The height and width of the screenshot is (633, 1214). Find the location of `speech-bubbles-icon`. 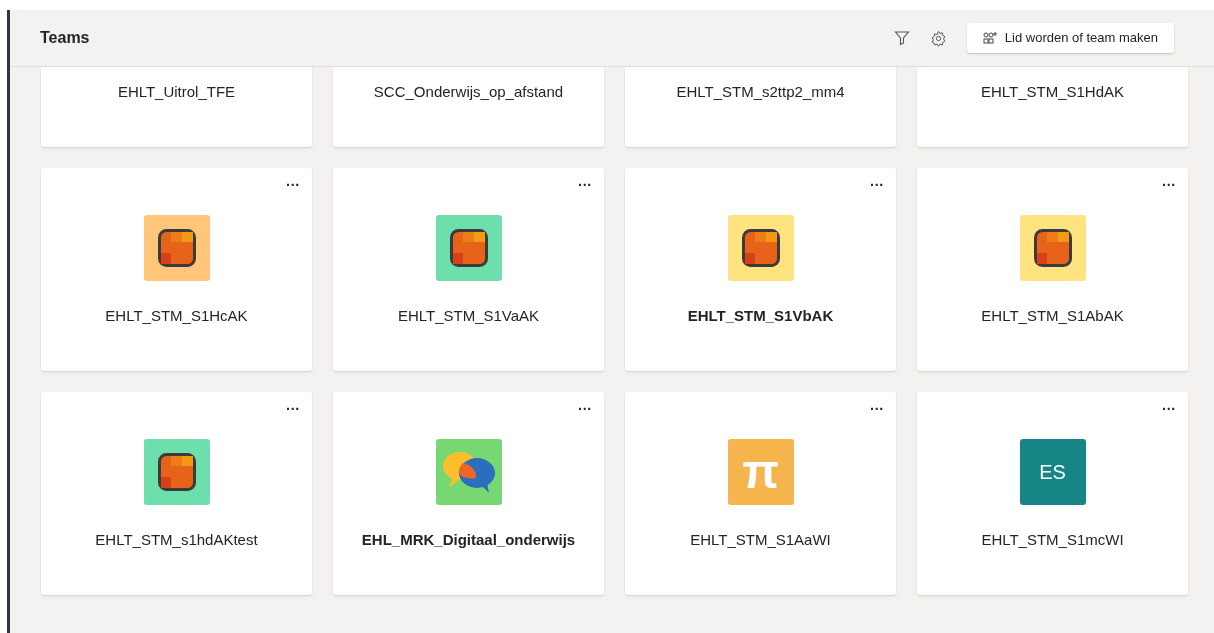

speech-bubbles-icon is located at coordinates (468, 472).